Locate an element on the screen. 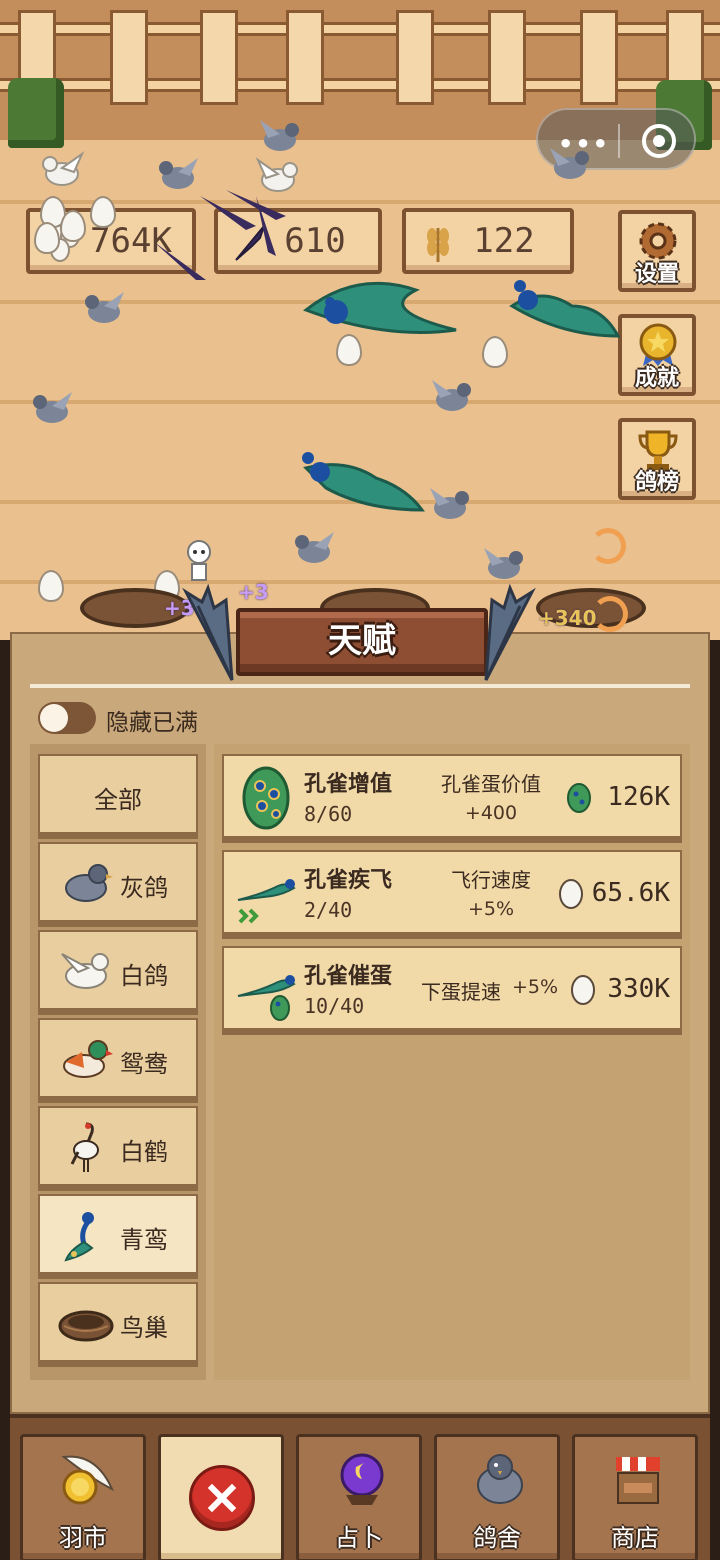  feather-ornament-right is located at coordinates (510, 632).